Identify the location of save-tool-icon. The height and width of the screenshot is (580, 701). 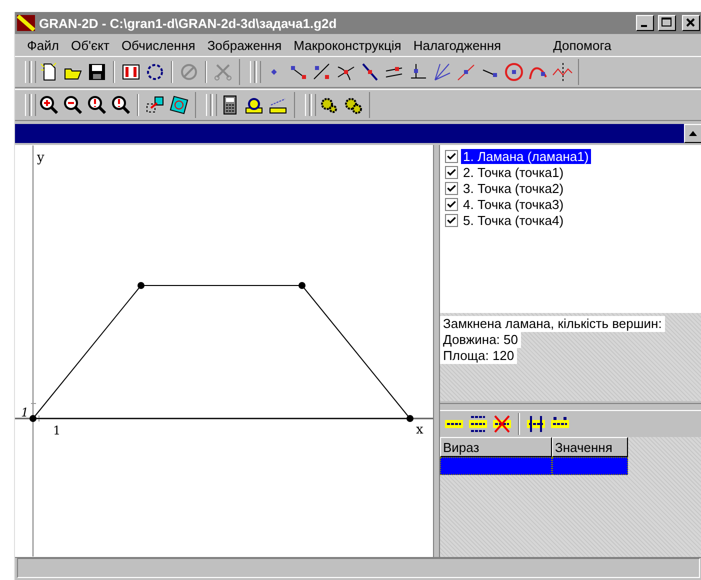
(97, 72).